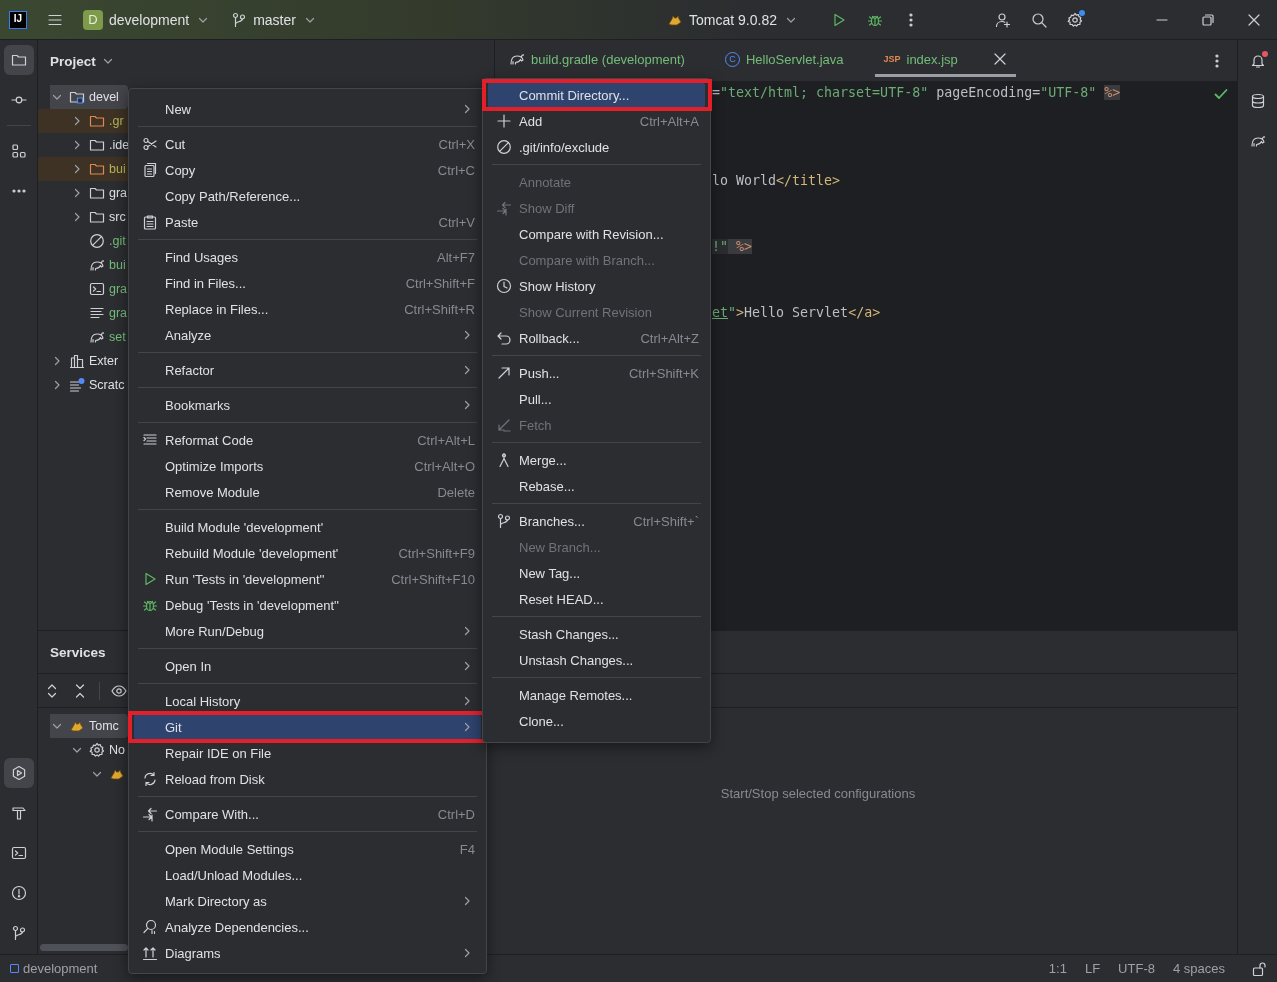 This screenshot has height=982, width=1277. I want to click on menu-item: Compare With... Ctrl+D, so click(307, 814).